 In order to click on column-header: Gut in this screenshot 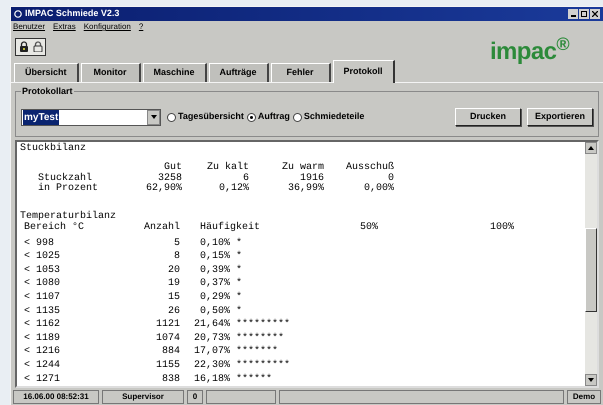, I will do `click(173, 168)`.